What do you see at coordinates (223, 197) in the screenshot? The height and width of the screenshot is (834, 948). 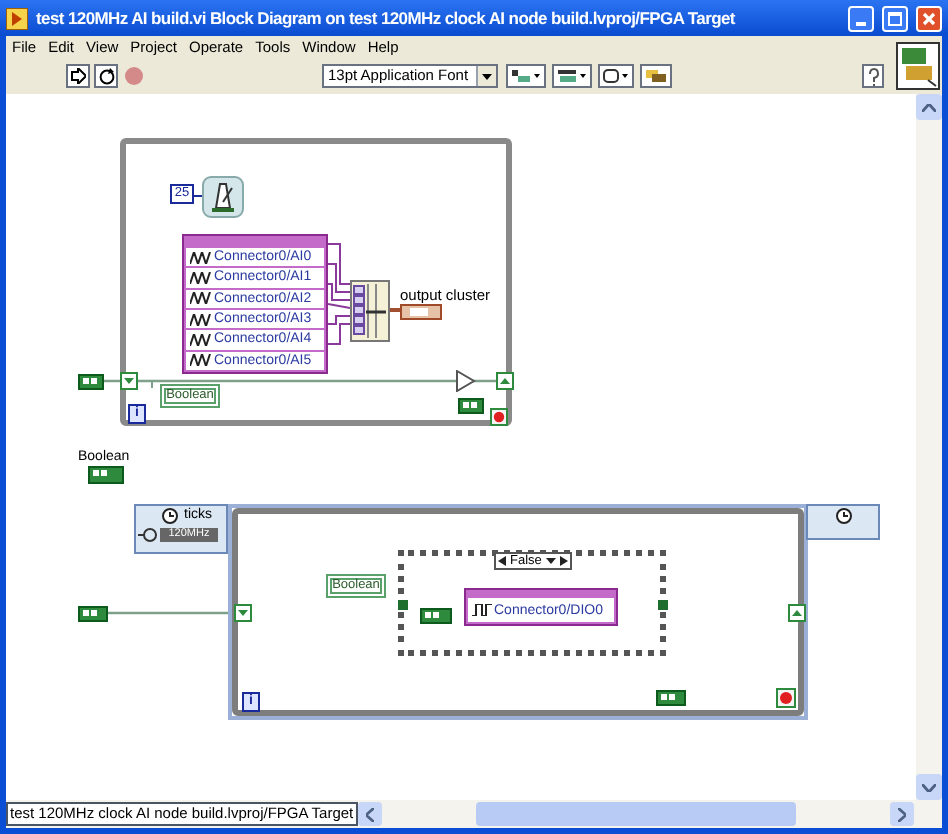 I see `metronome-icon` at bounding box center [223, 197].